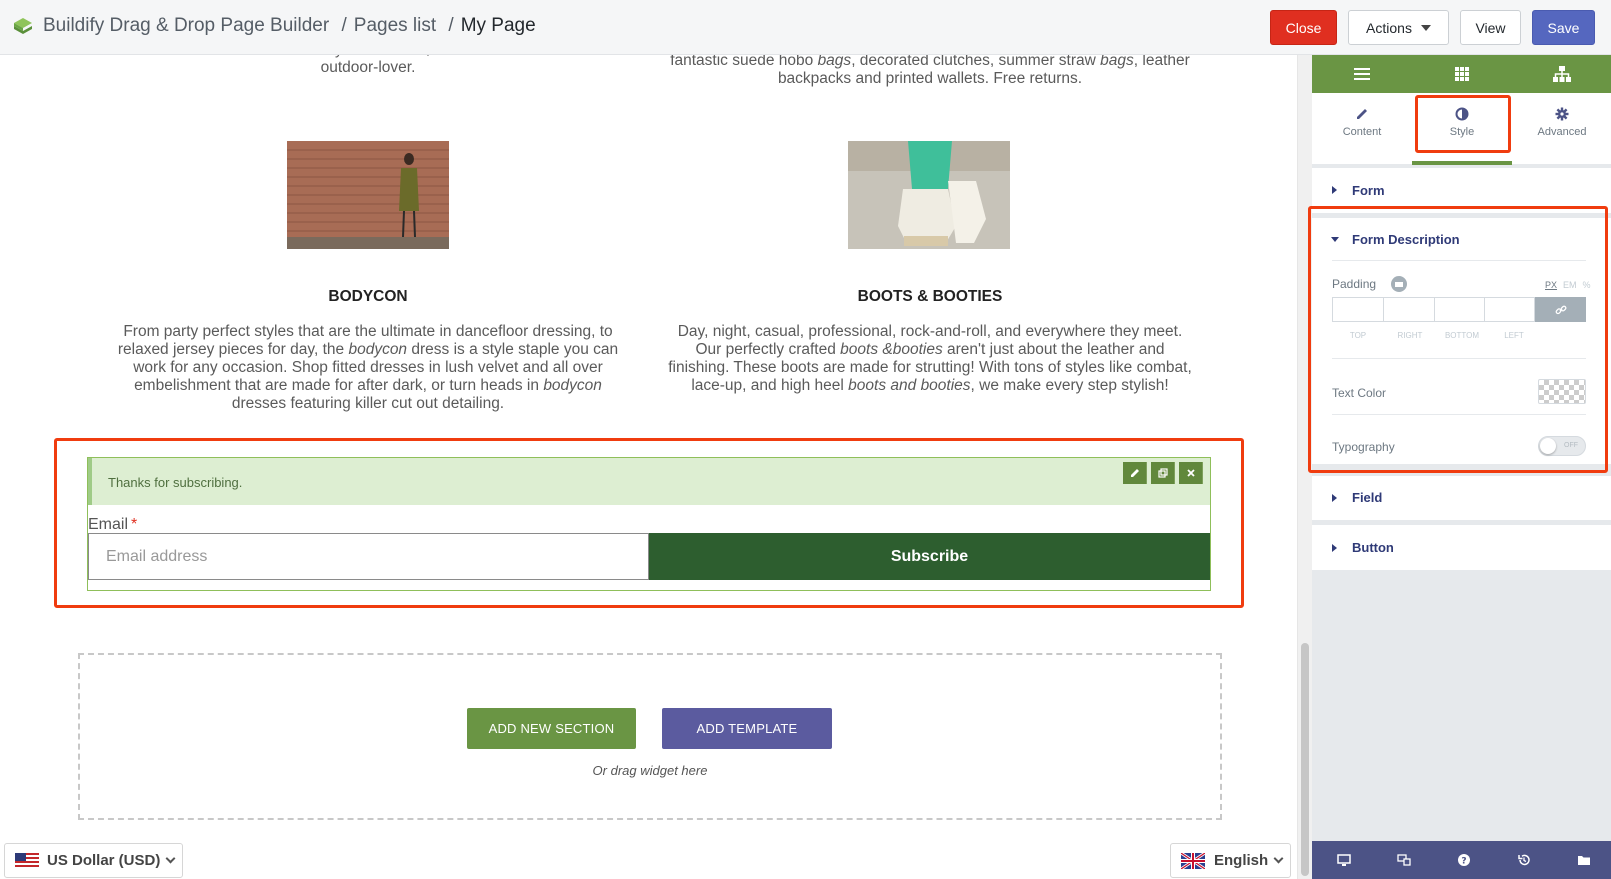  I want to click on language-selector: English, so click(1230, 860).